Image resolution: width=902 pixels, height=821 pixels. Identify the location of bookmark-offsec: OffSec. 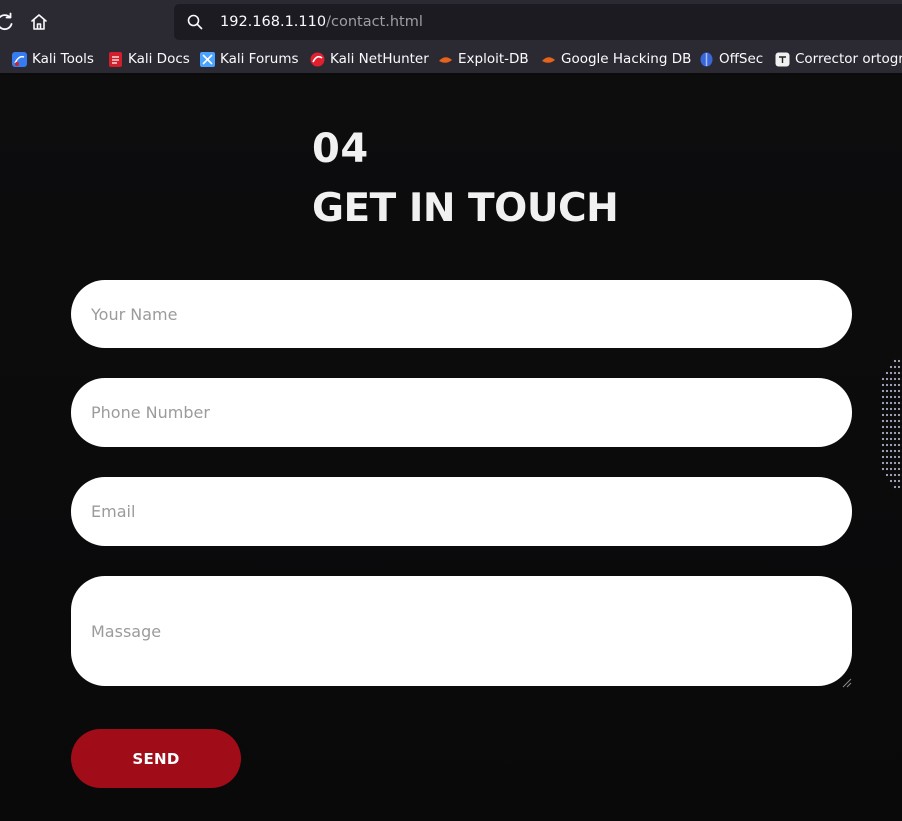
(731, 59).